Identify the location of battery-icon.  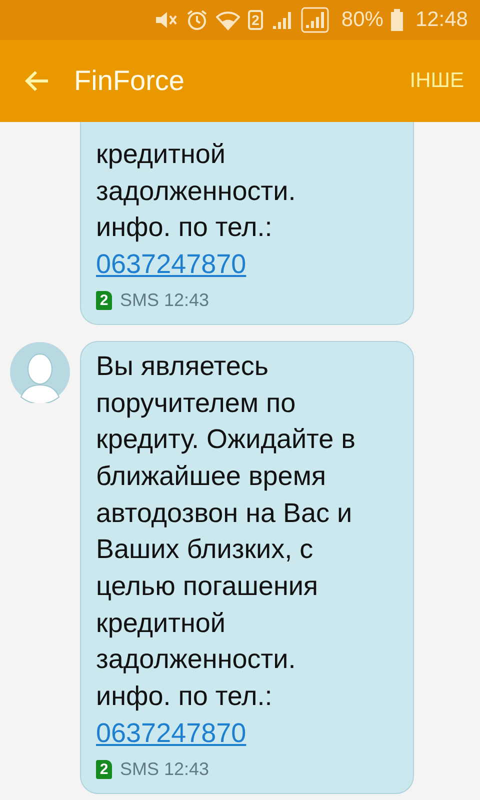
(397, 20).